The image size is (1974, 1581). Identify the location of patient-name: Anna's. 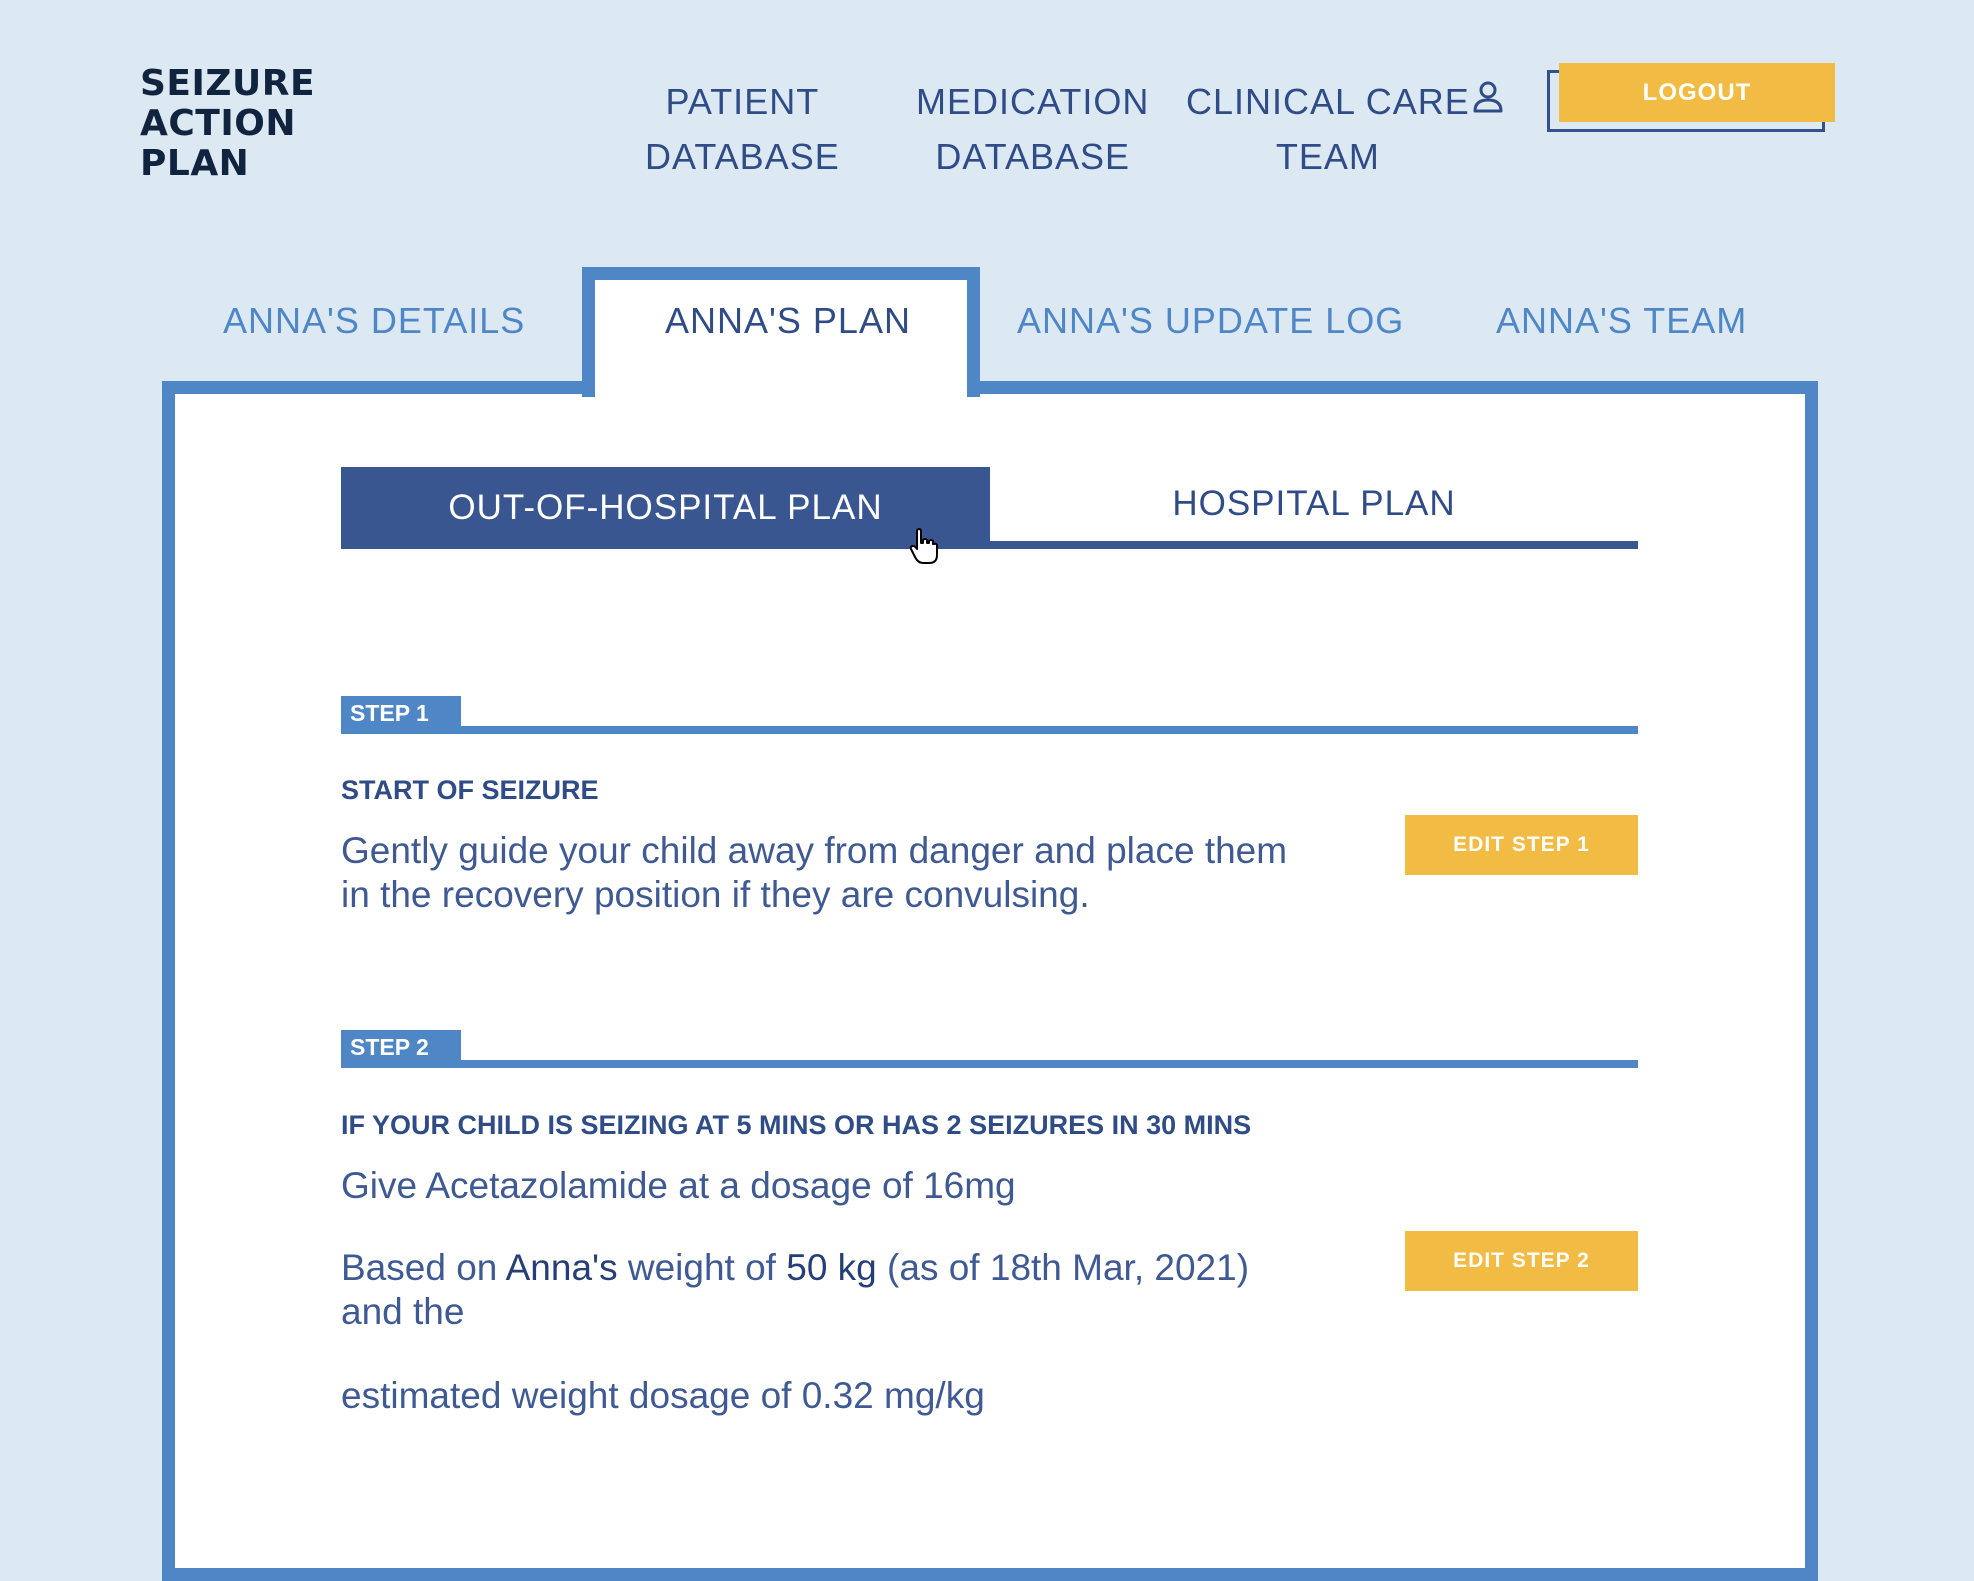
(561, 1267).